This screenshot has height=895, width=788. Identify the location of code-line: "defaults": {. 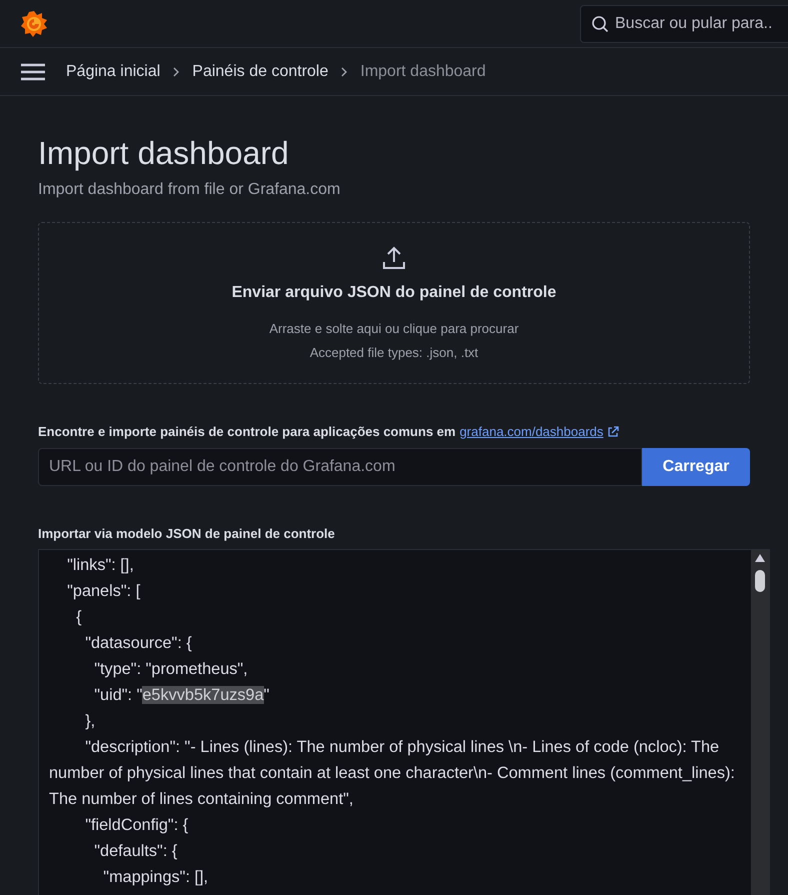
(135, 851).